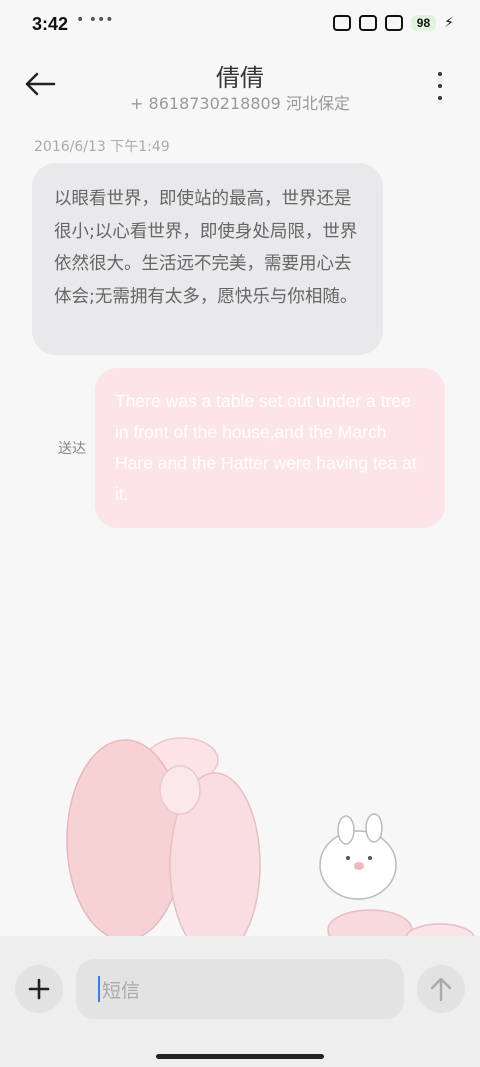 This screenshot has height=1067, width=480. Describe the element at coordinates (72, 449) in the screenshot. I see `delivery-status: 送达` at that location.